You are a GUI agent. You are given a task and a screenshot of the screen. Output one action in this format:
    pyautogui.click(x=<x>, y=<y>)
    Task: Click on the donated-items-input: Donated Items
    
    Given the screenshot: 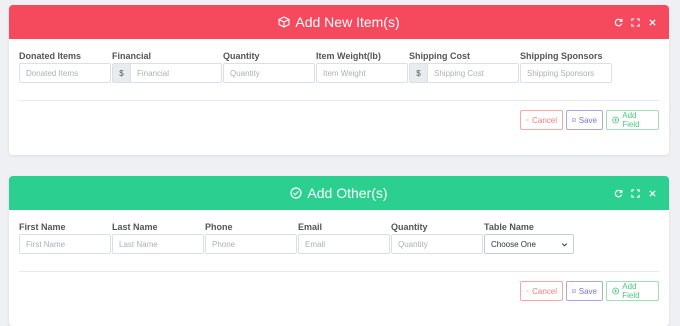 What is the action you would take?
    pyautogui.click(x=65, y=73)
    